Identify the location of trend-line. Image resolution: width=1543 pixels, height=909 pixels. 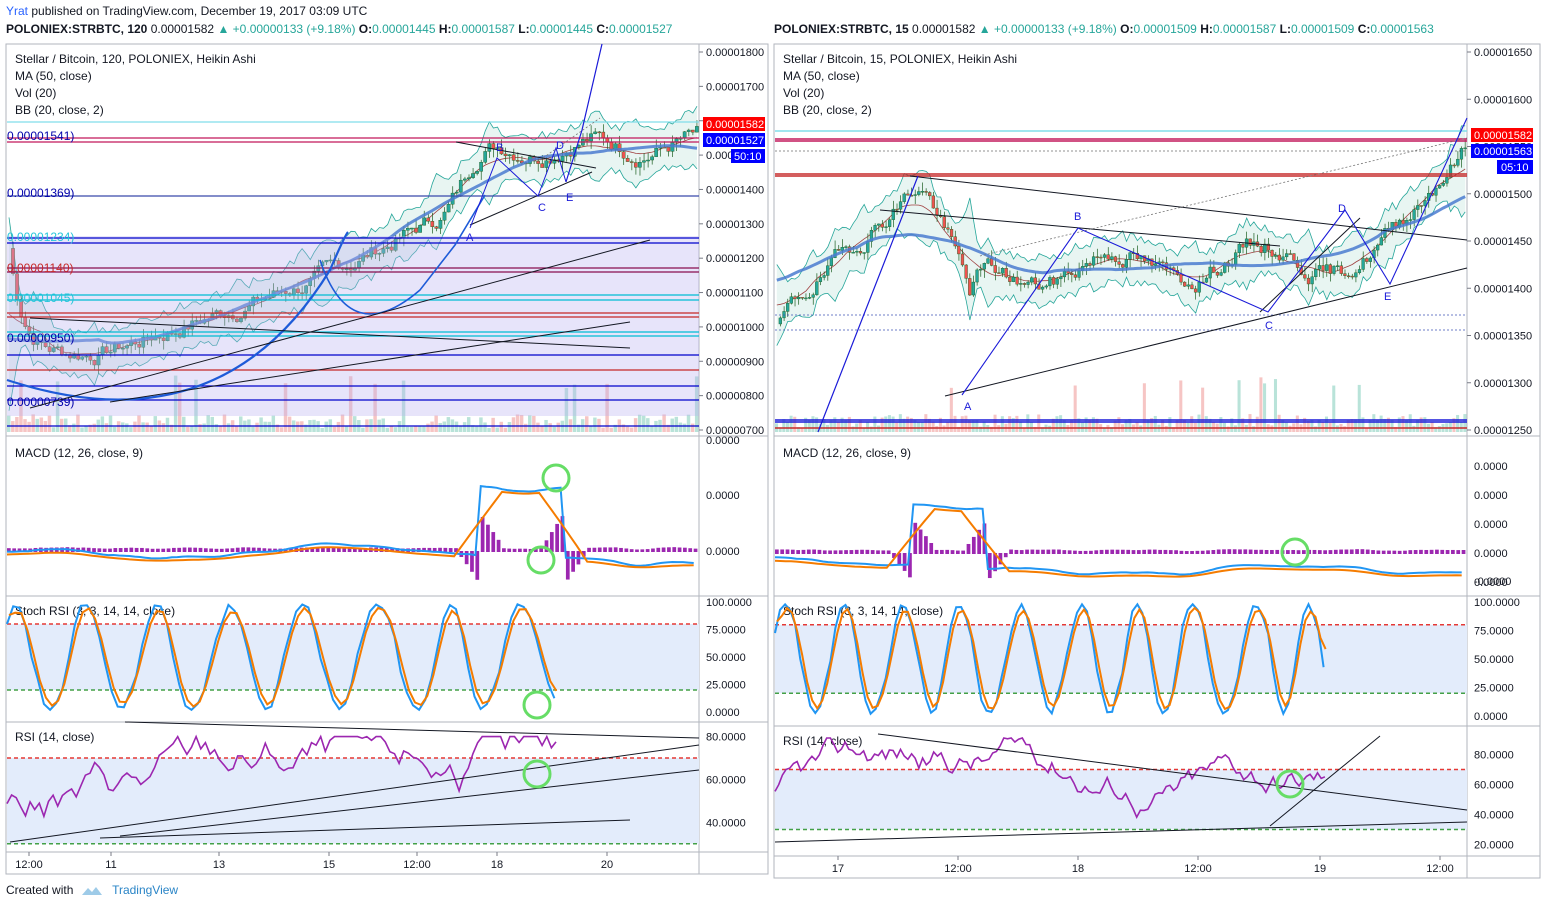
(1188, 208).